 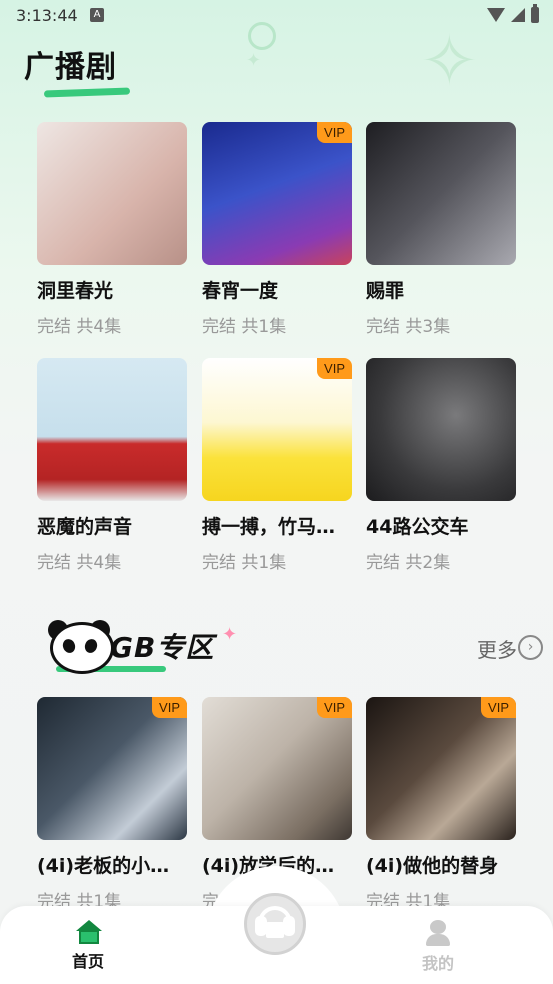 What do you see at coordinates (277, 527) in the screenshot?
I see `card-title: 搏一搏，竹马变老攻` at bounding box center [277, 527].